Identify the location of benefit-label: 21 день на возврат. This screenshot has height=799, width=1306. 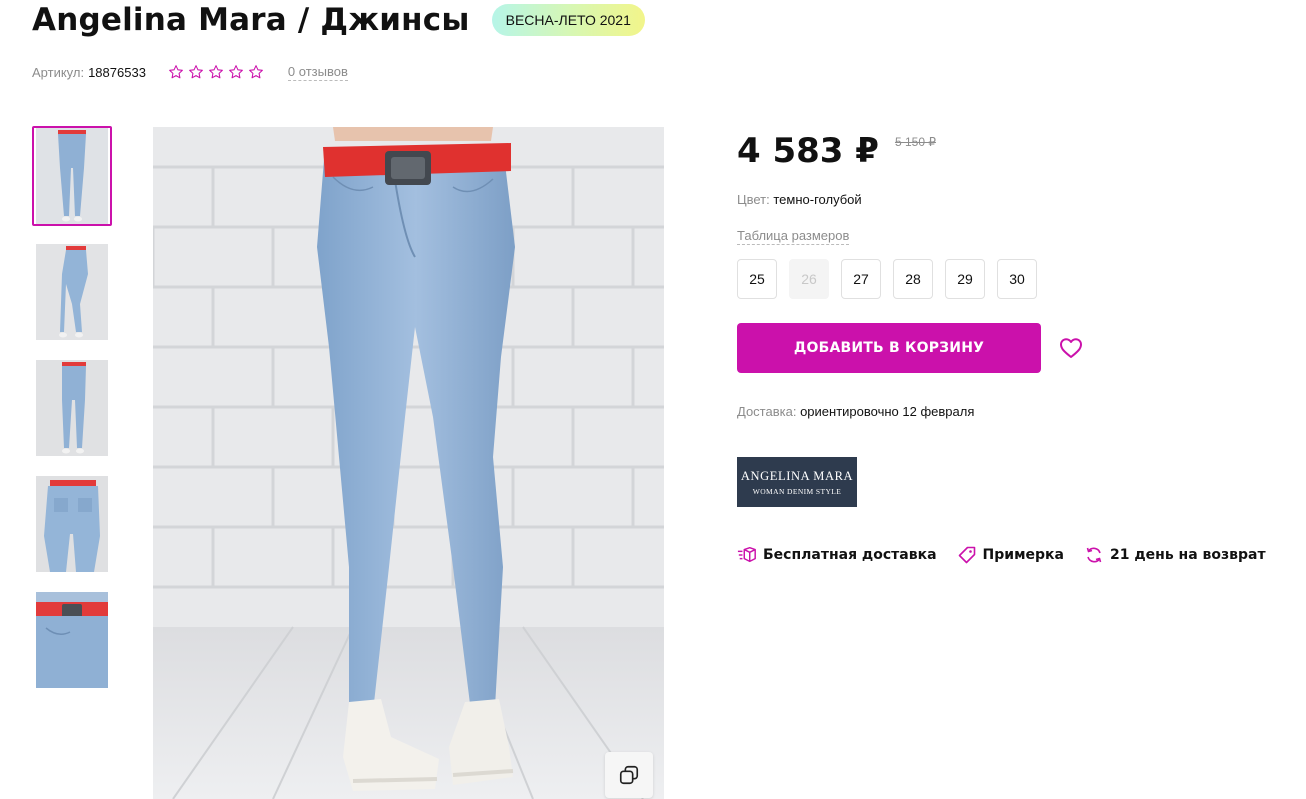
(1188, 555).